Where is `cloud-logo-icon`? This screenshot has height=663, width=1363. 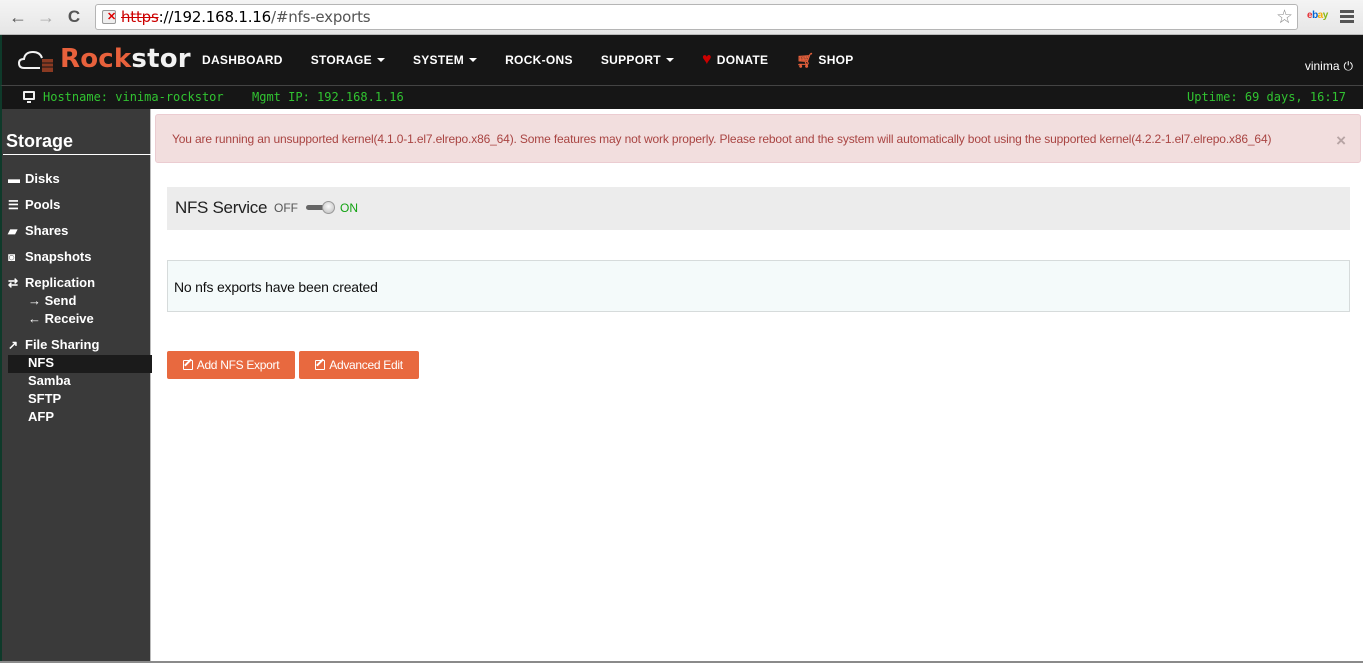
cloud-logo-icon is located at coordinates (35, 61).